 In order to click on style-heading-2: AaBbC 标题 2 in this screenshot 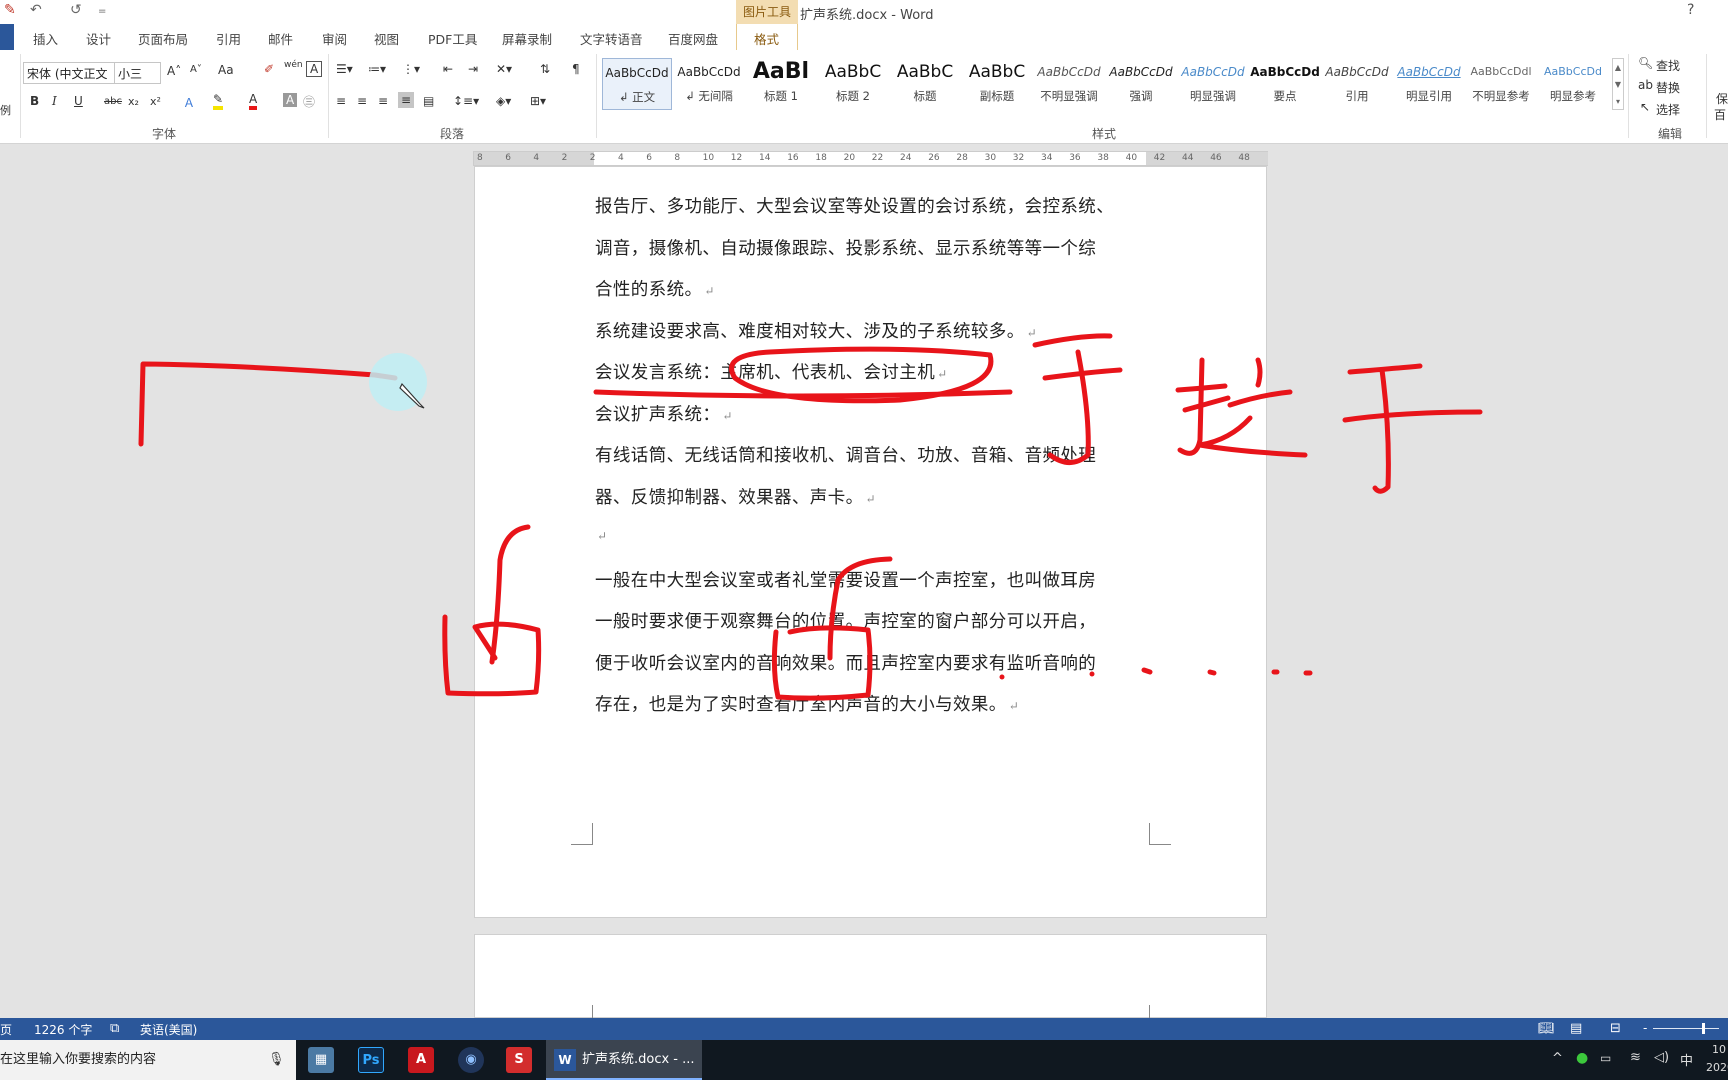, I will do `click(853, 84)`.